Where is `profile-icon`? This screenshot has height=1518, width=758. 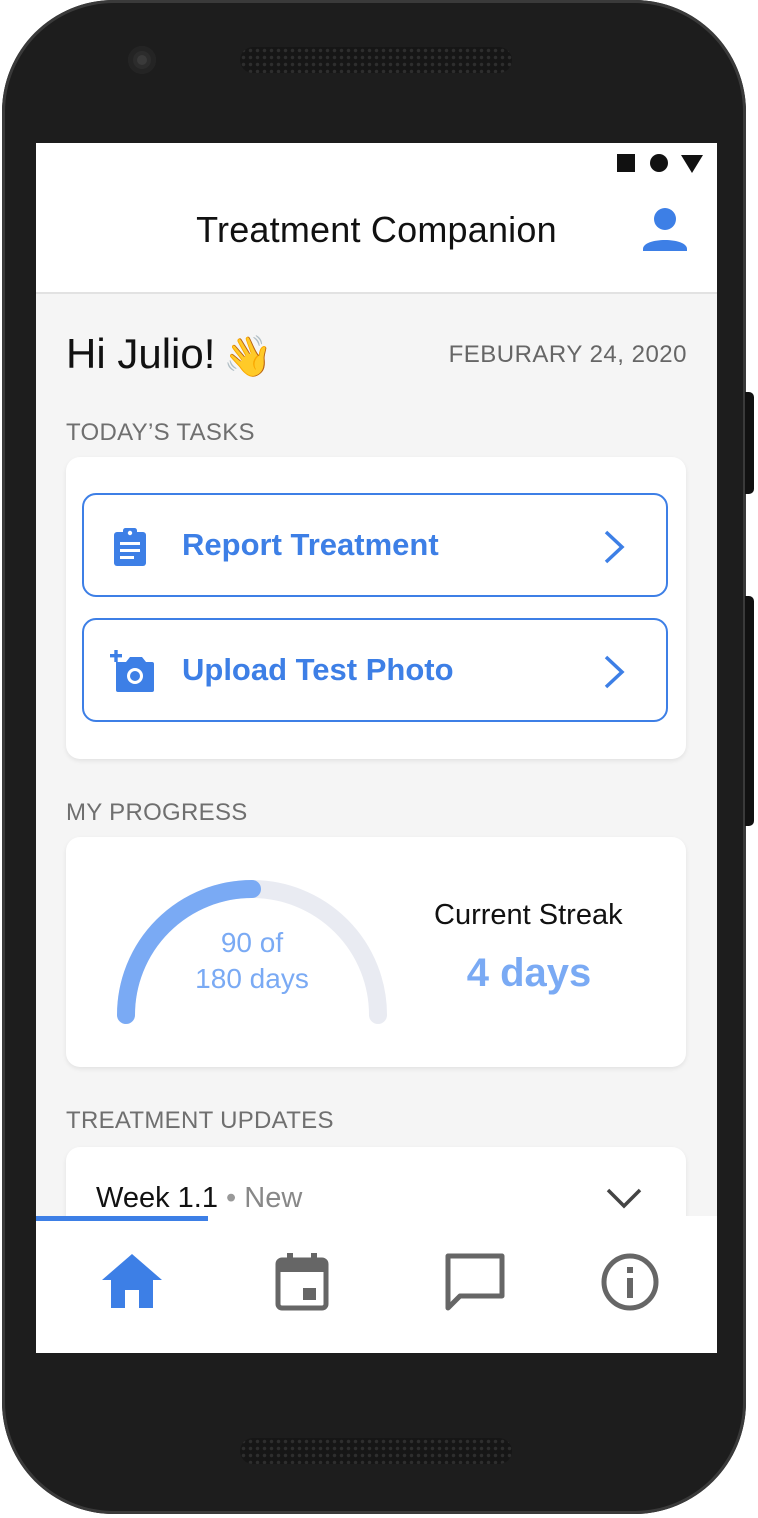
profile-icon is located at coordinates (665, 229).